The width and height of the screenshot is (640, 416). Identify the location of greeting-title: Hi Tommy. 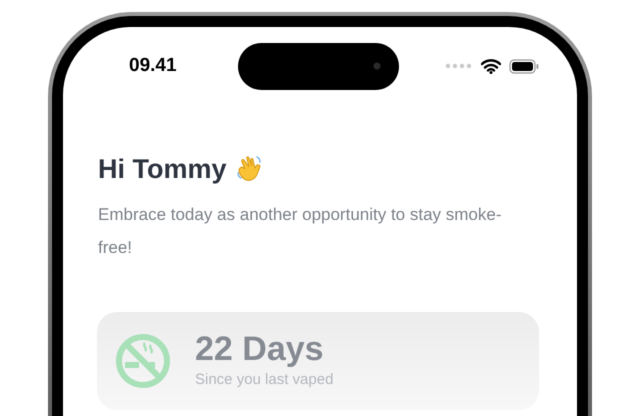
(162, 169).